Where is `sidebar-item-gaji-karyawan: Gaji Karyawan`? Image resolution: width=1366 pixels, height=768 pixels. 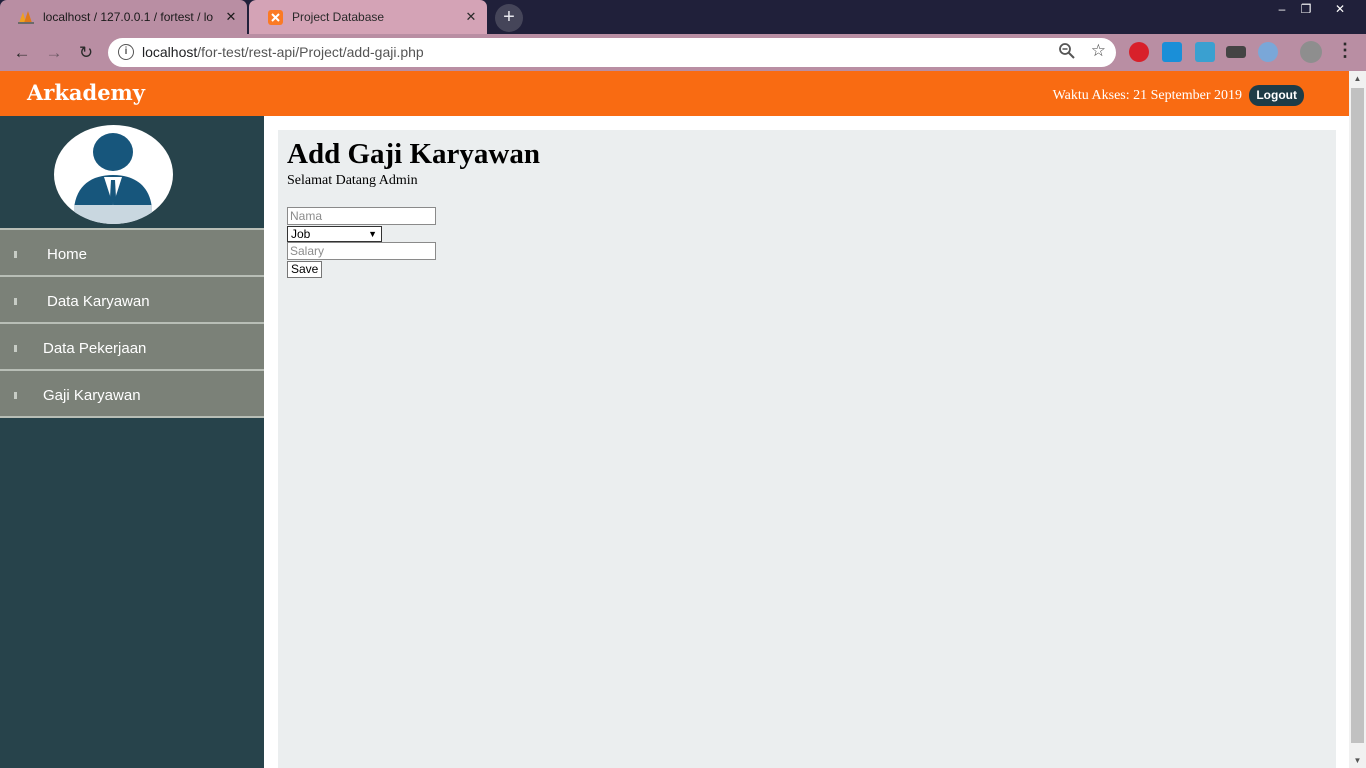
sidebar-item-gaji-karyawan: Gaji Karyawan is located at coordinates (132, 393).